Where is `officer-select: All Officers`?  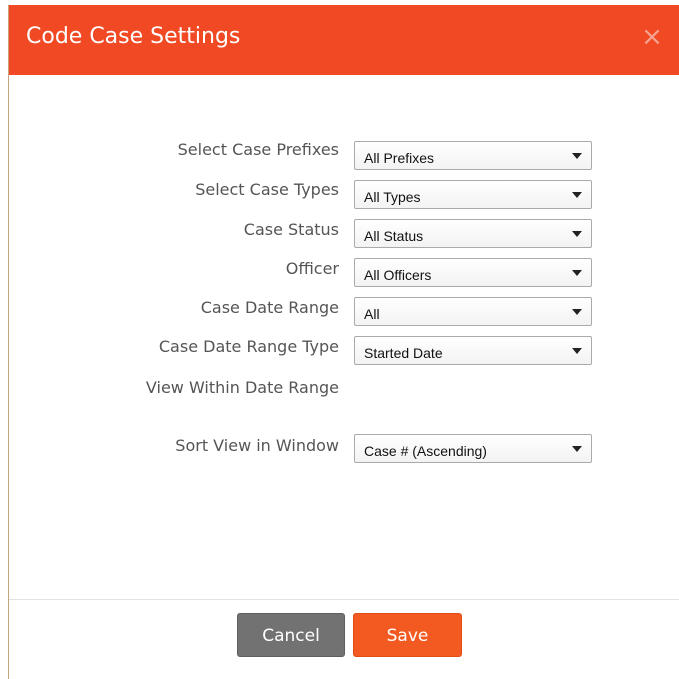 officer-select: All Officers is located at coordinates (473, 272).